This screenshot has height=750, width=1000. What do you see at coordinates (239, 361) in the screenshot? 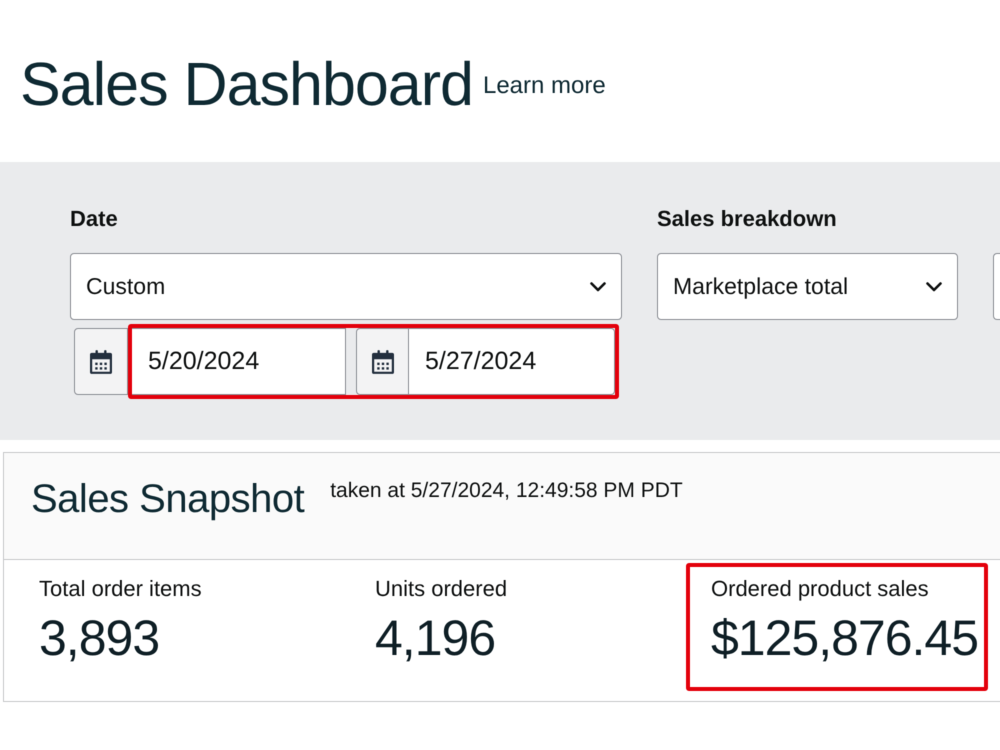
I see `date-input: 5/20/2024` at bounding box center [239, 361].